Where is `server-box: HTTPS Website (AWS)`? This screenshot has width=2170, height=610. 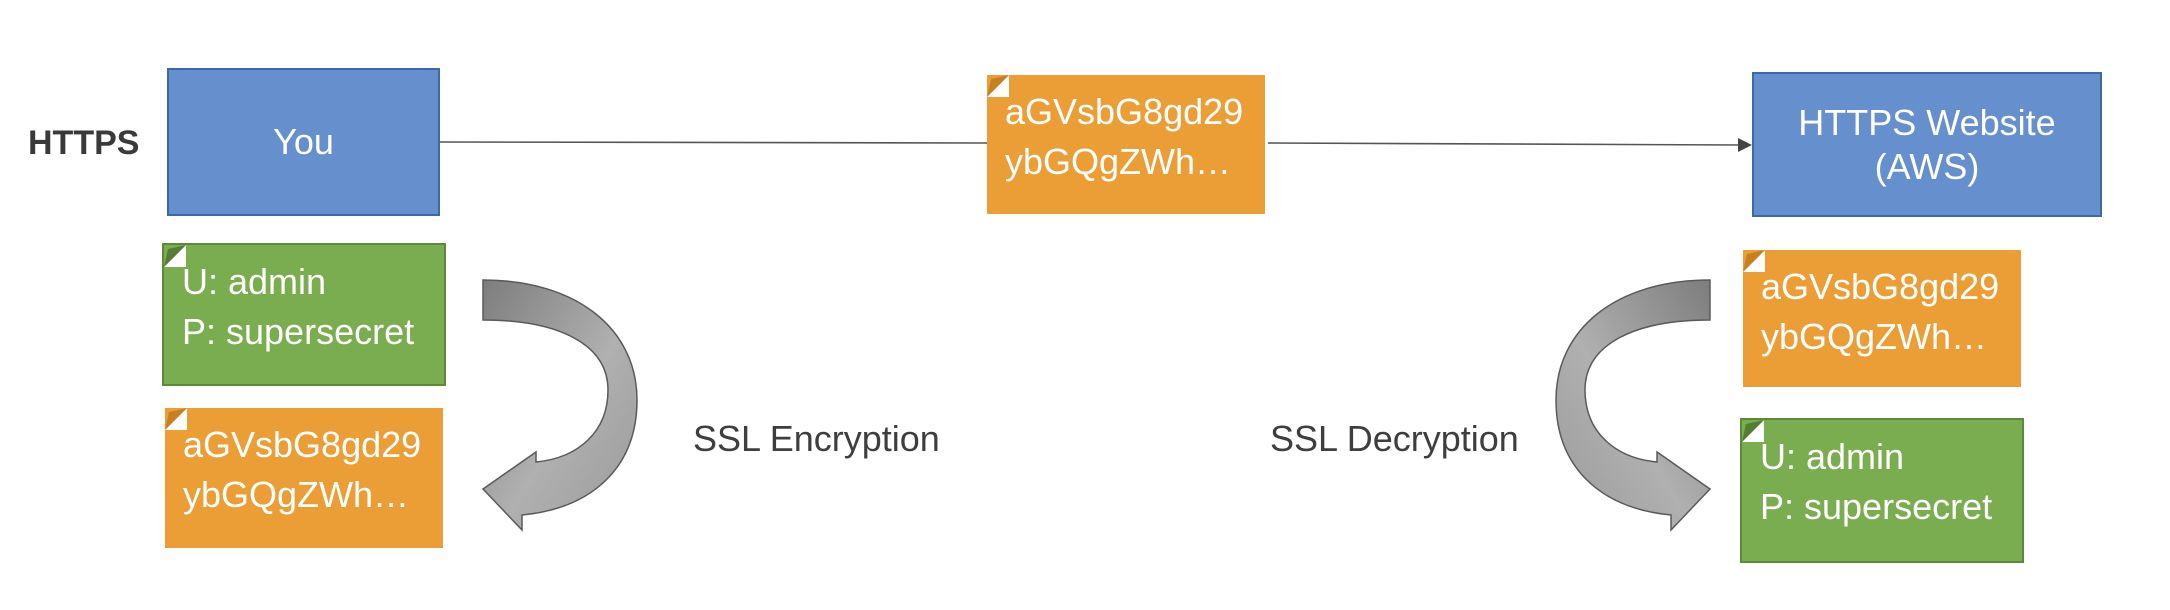 server-box: HTTPS Website (AWS) is located at coordinates (1927, 144).